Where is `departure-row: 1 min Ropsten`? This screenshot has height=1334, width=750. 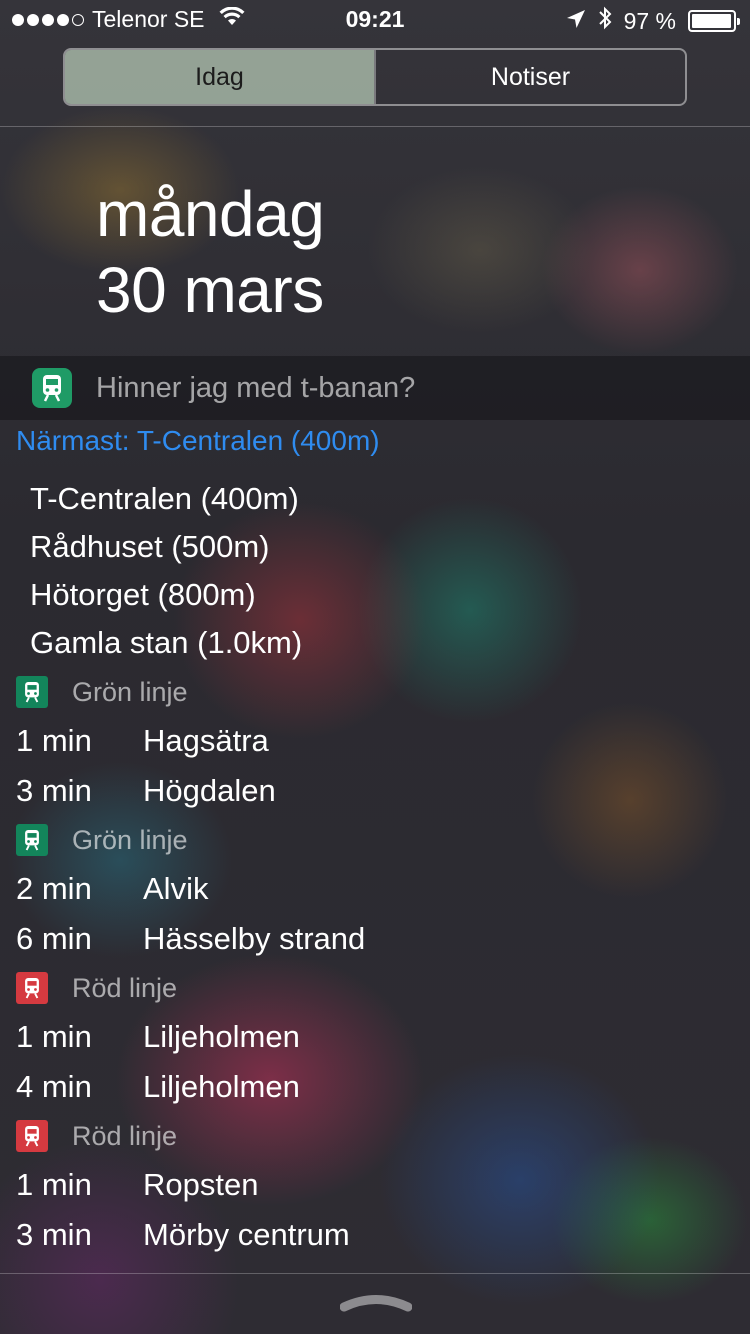 departure-row: 1 min Ropsten is located at coordinates (376, 1185).